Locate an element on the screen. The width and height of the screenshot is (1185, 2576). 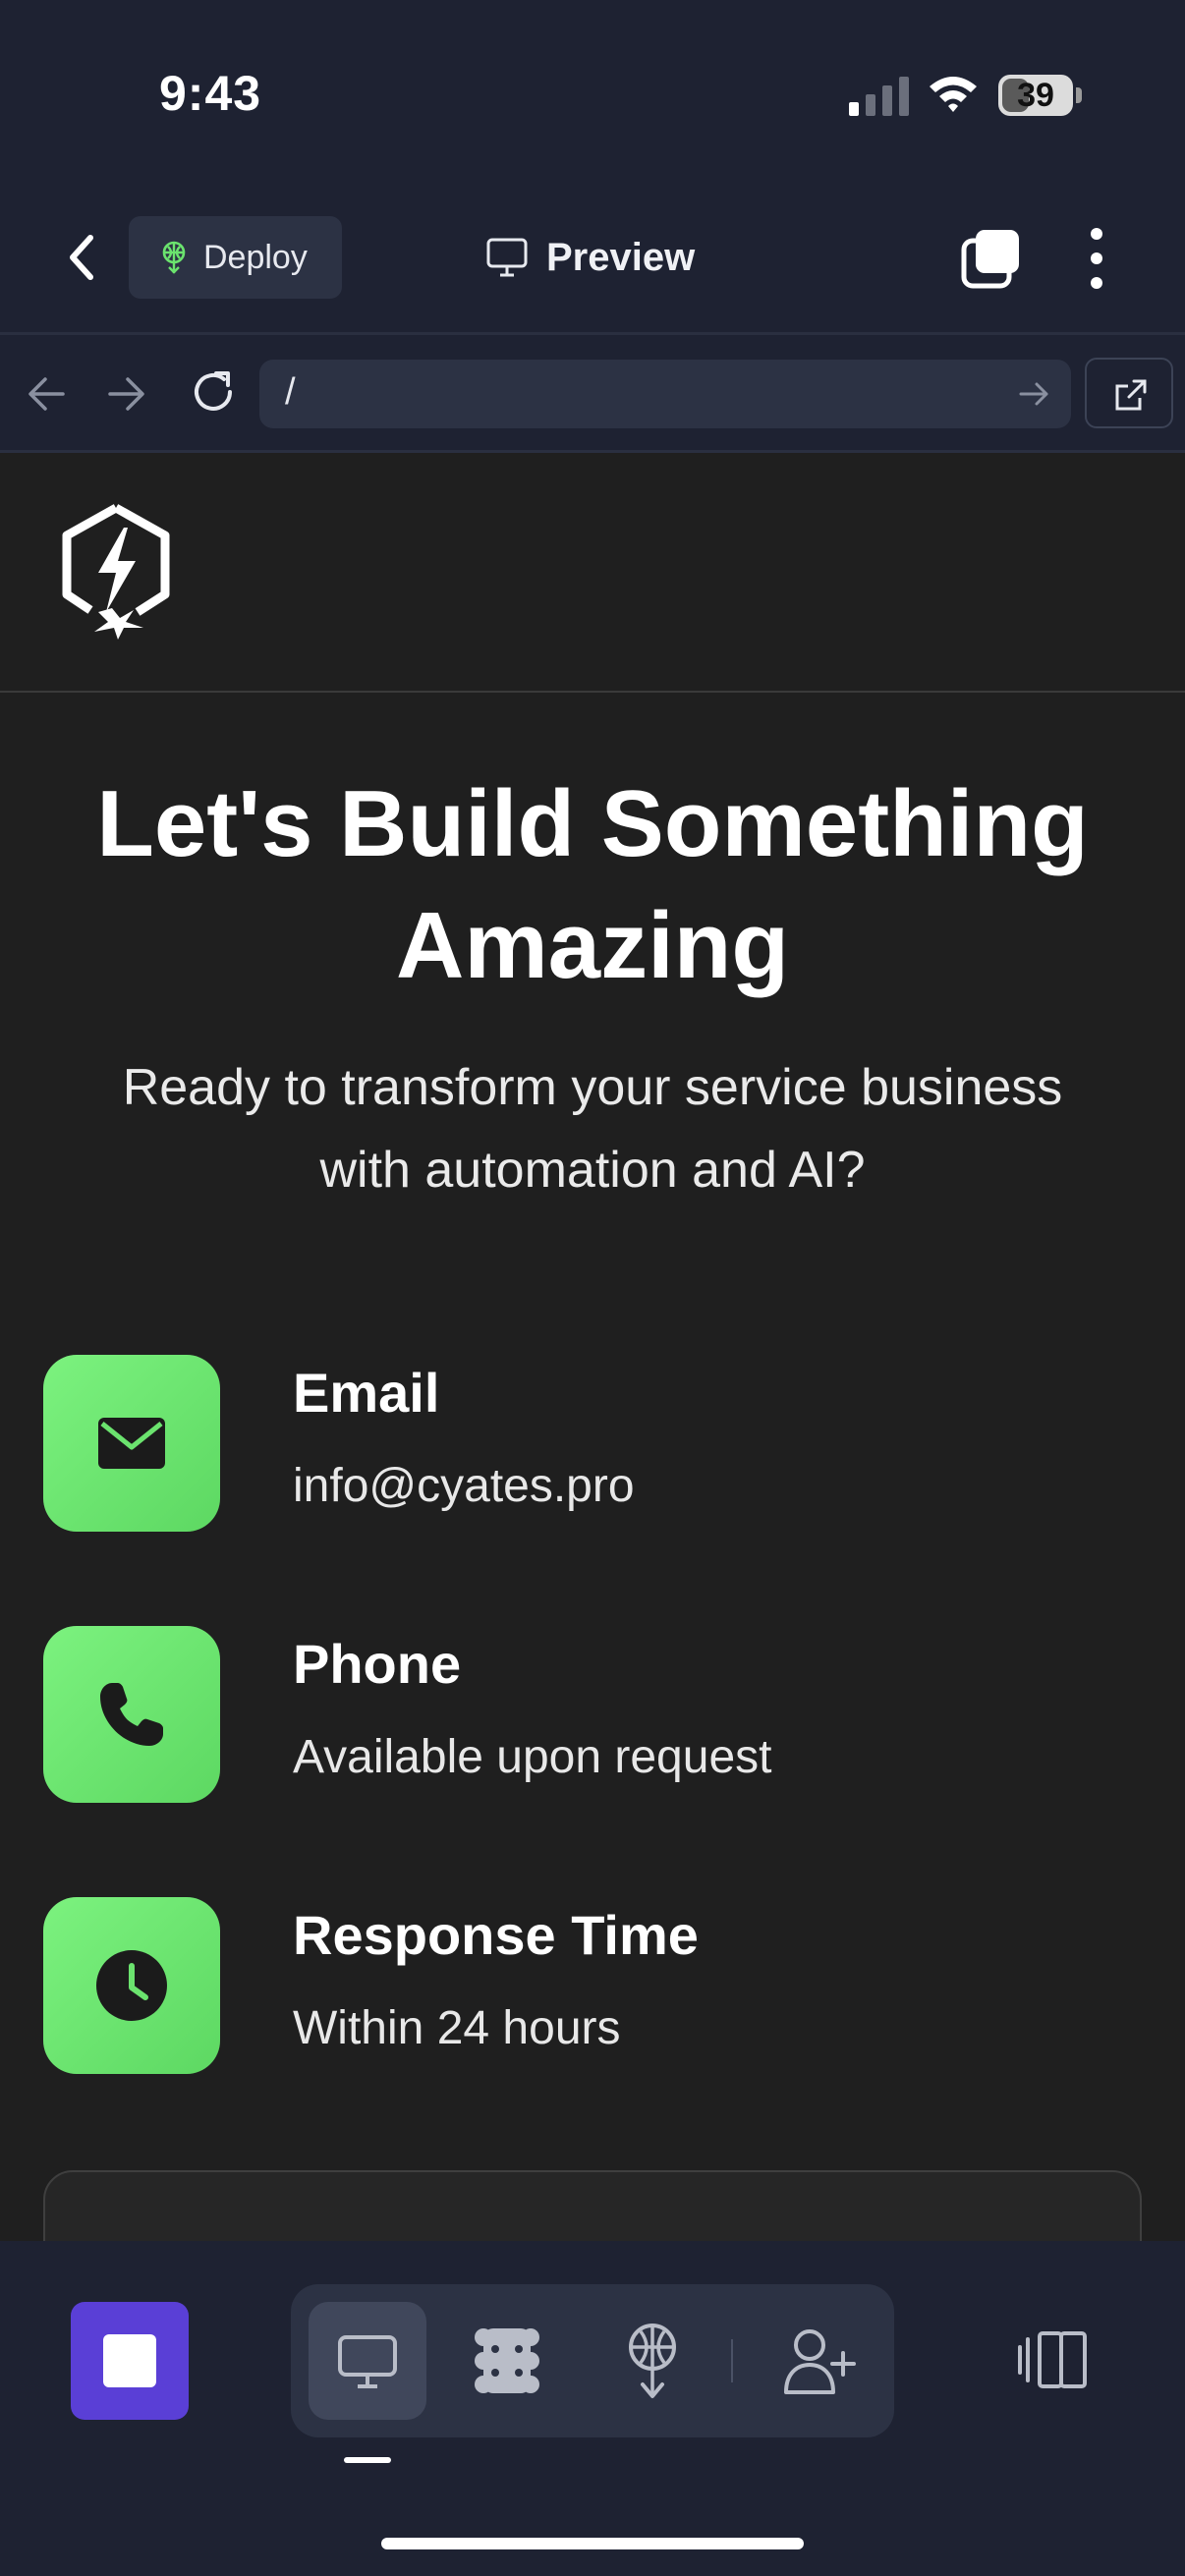
preview-icon is located at coordinates (368, 2361).